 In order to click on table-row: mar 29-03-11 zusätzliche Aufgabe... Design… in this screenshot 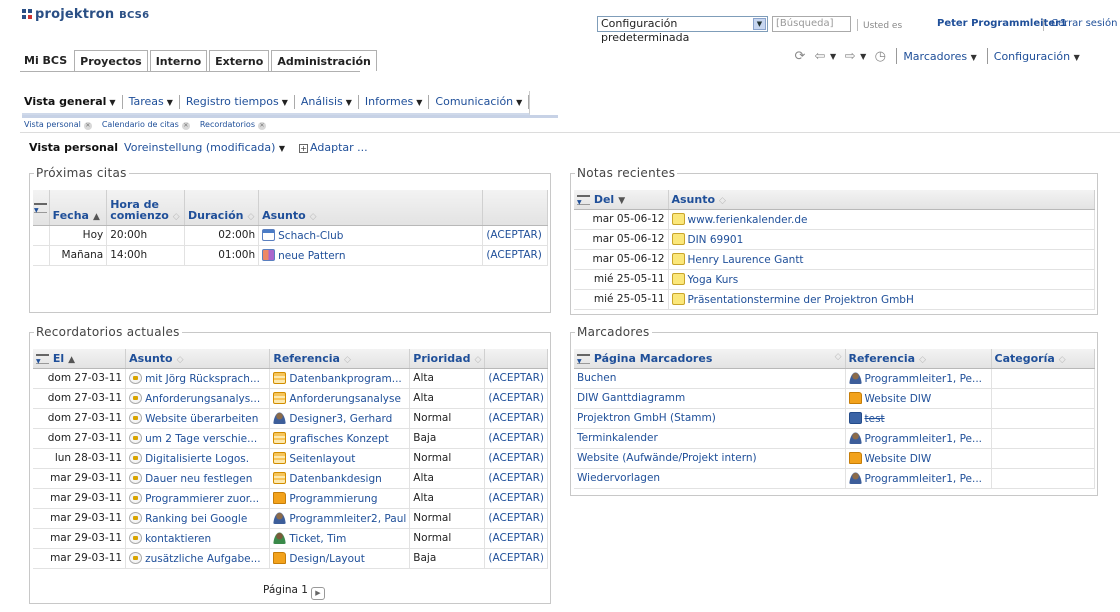, I will do `click(290, 558)`.